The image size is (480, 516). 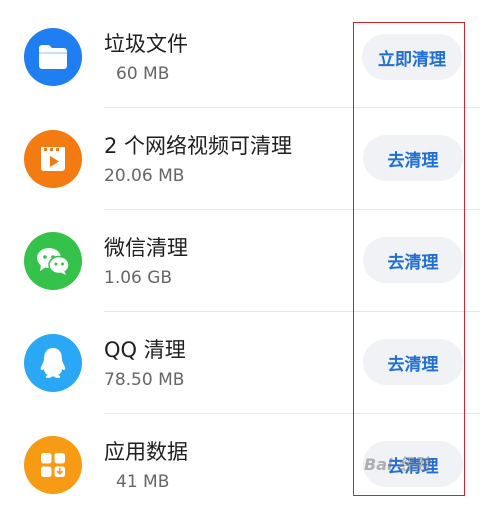 What do you see at coordinates (144, 176) in the screenshot?
I see `item-size: 20.06 MB` at bounding box center [144, 176].